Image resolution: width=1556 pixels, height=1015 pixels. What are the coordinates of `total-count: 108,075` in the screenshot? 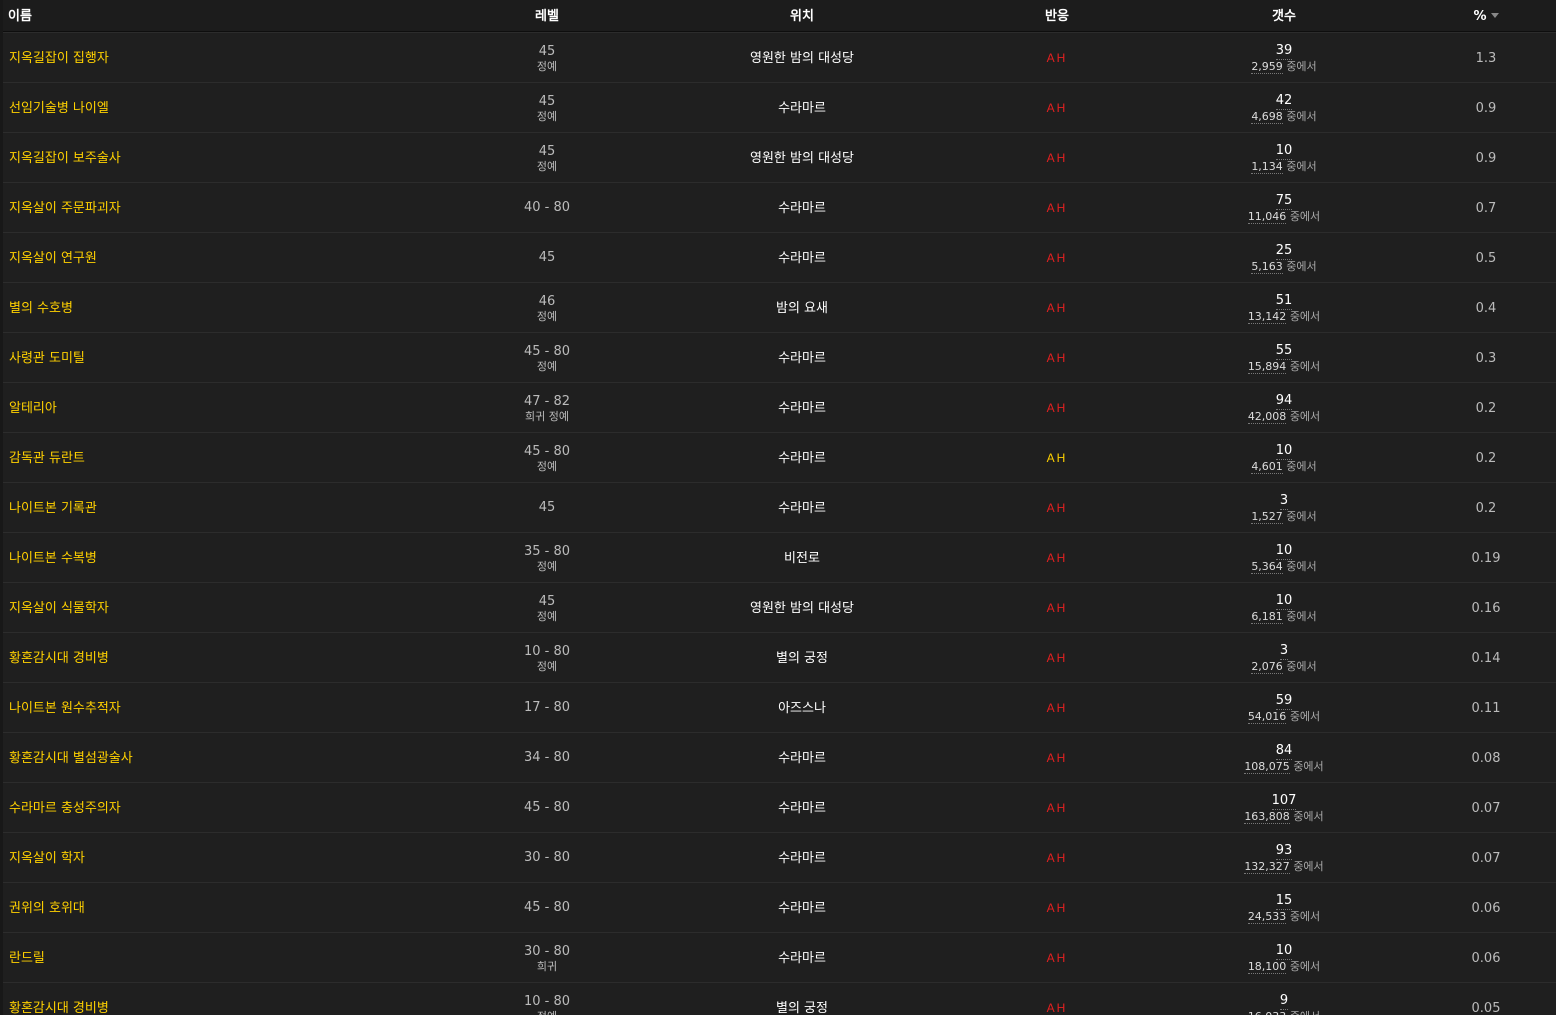 It's located at (1267, 766).